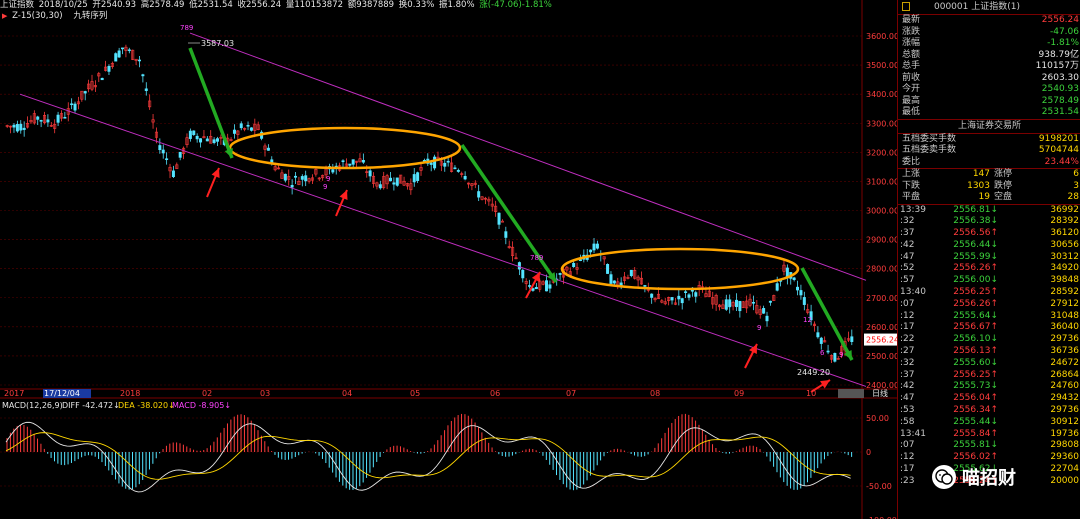  Describe the element at coordinates (880, 393) in the screenshot. I see `period-label: 日线` at that location.